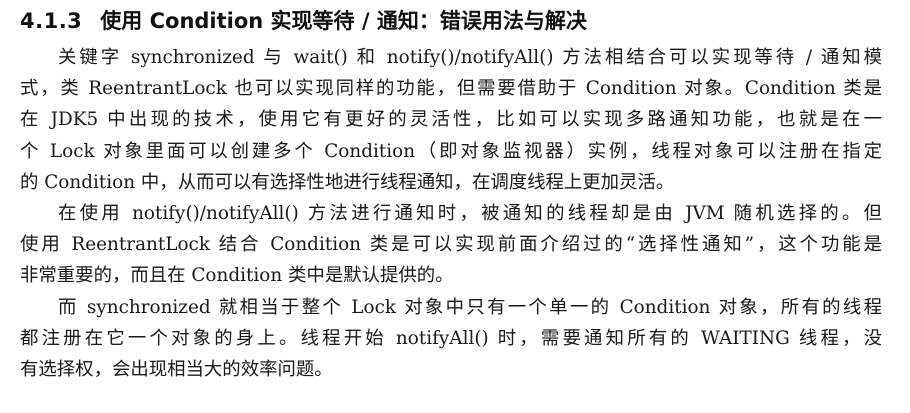  What do you see at coordinates (51, 21) in the screenshot?
I see `section-number: 4.1.3` at bounding box center [51, 21].